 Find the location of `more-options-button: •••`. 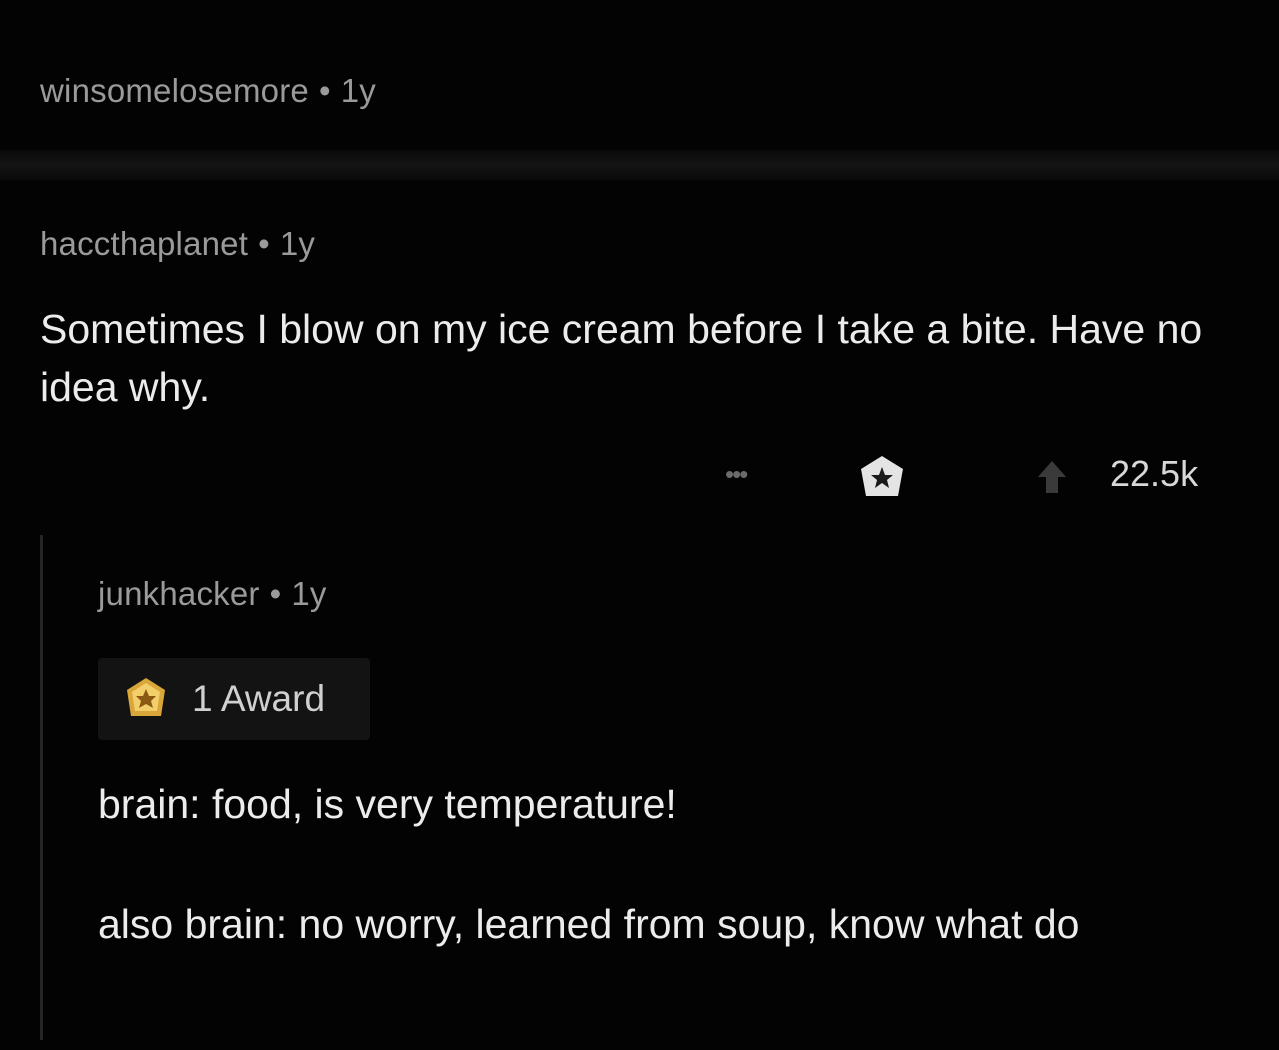

more-options-button: ••• is located at coordinates (736, 474).